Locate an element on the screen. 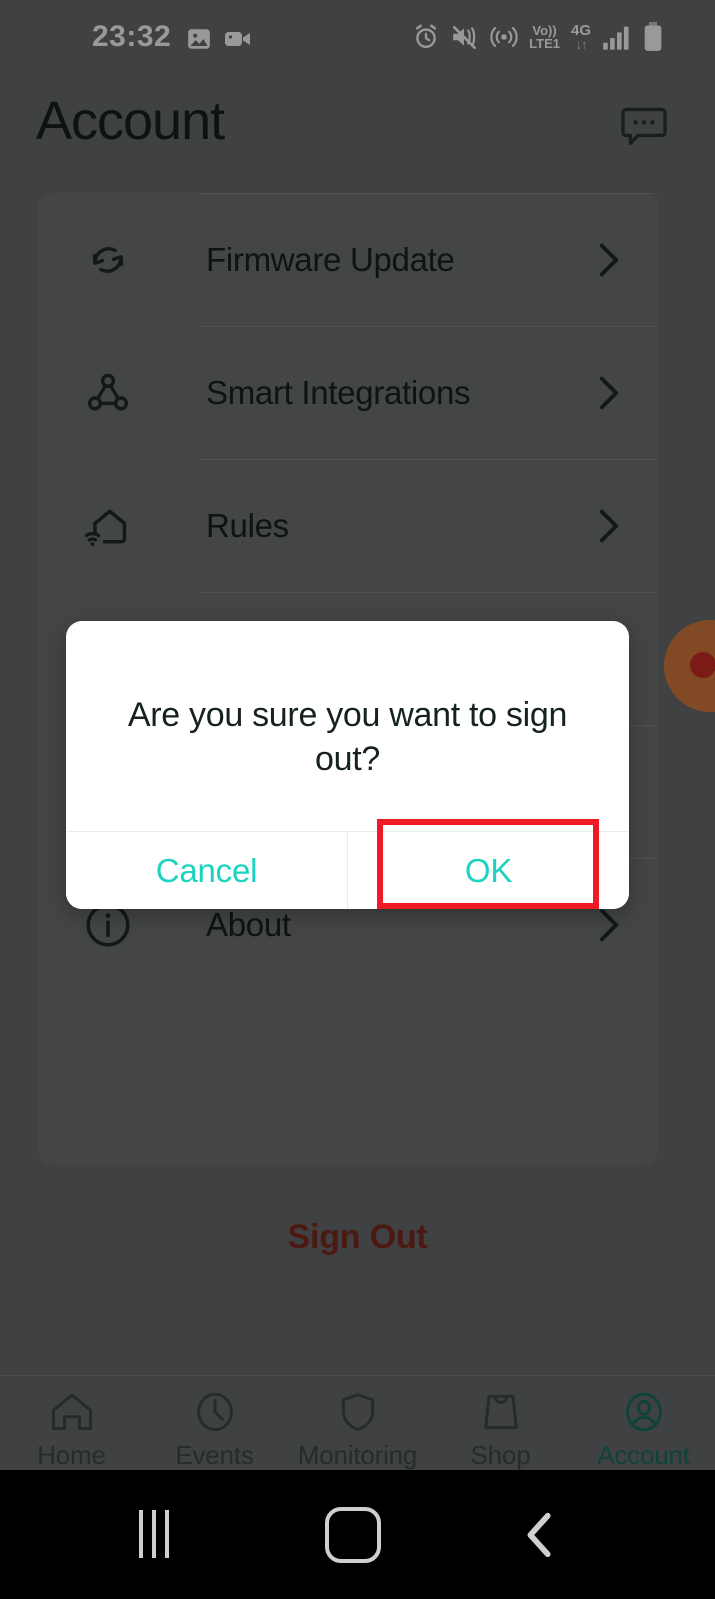 The width and height of the screenshot is (715, 1599). chat-bubble-icon is located at coordinates (644, 127).